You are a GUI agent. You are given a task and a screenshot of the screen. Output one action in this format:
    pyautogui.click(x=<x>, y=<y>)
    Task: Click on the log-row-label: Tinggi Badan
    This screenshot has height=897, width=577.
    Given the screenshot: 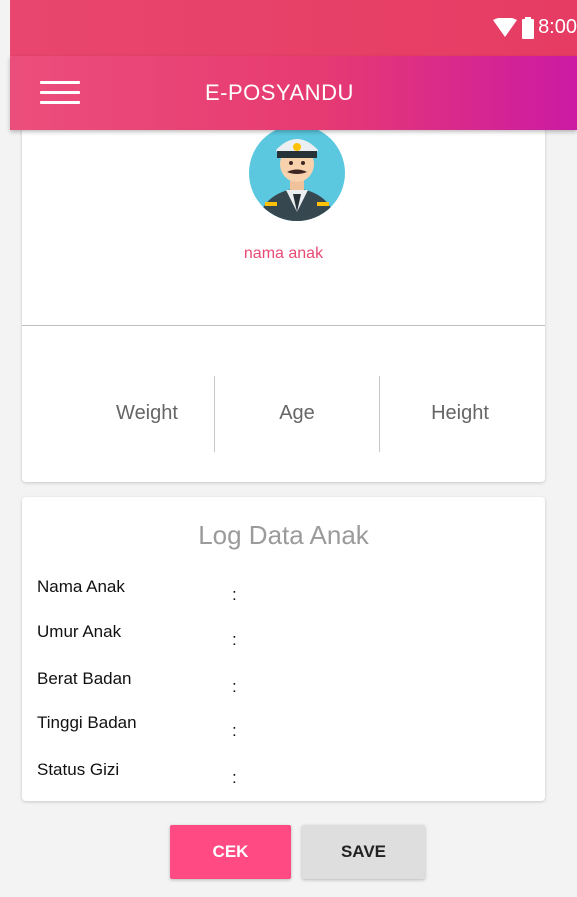 What is the action you would take?
    pyautogui.click(x=87, y=722)
    